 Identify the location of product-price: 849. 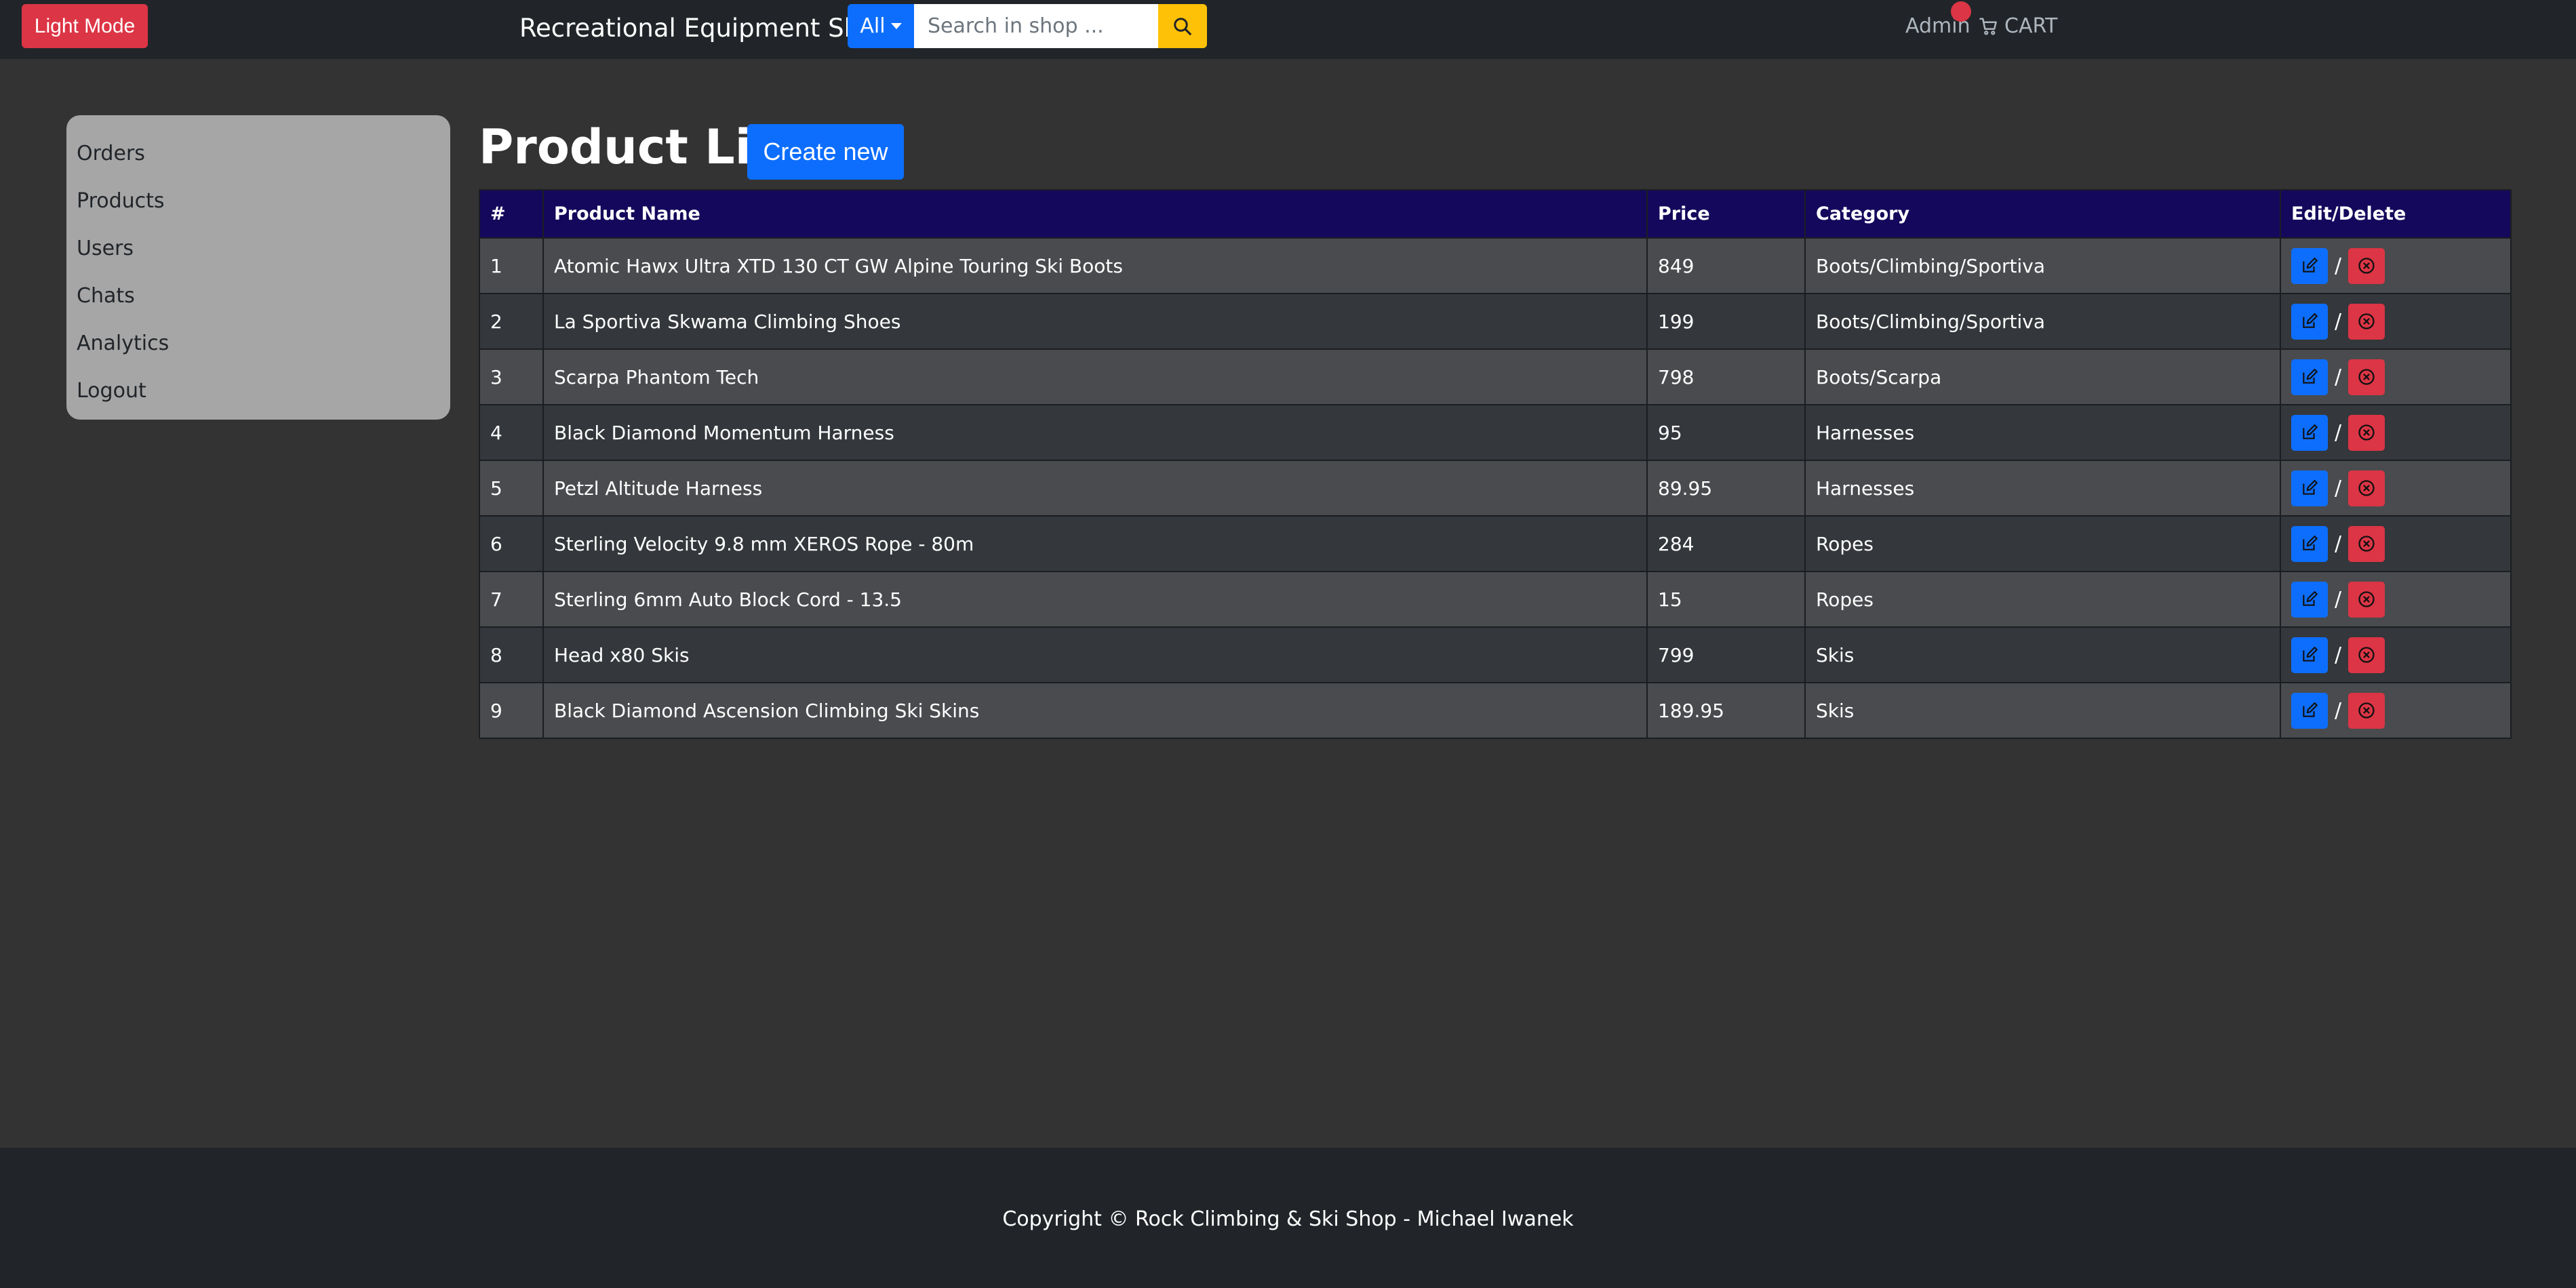
(1726, 265).